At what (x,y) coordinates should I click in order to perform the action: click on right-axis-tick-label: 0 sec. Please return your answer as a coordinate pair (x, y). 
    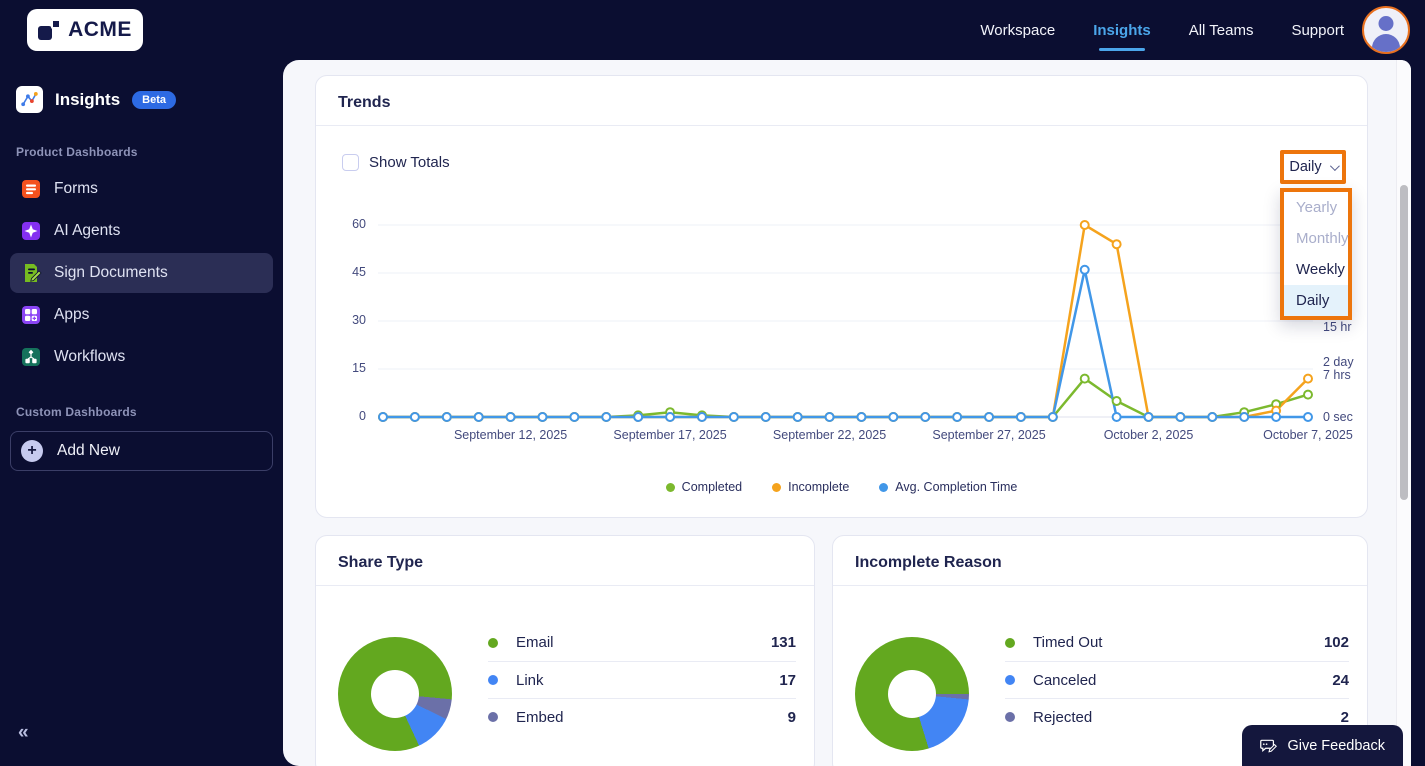
    Looking at the image, I should click on (1338, 417).